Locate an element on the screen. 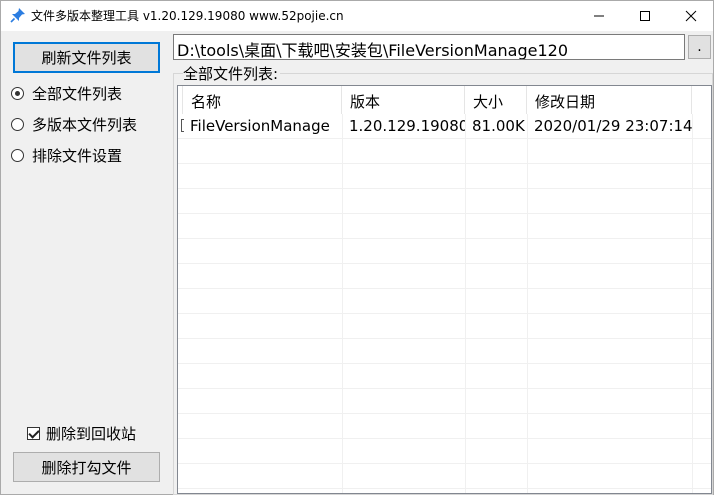 This screenshot has height=495, width=714. cell-name: FileVersionManage is located at coordinates (260, 126).